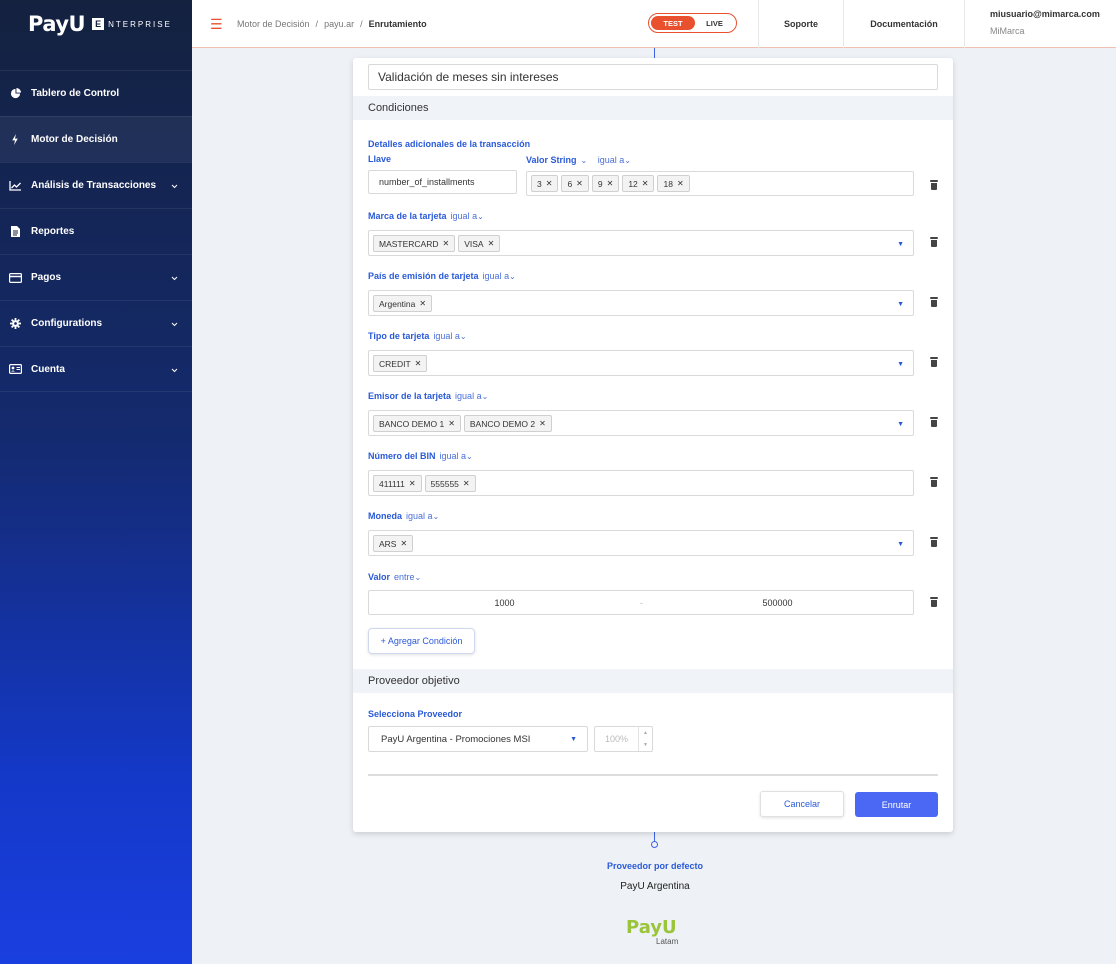 Image resolution: width=1116 pixels, height=964 pixels. I want to click on conditions-section-header: Condiciones, so click(653, 108).